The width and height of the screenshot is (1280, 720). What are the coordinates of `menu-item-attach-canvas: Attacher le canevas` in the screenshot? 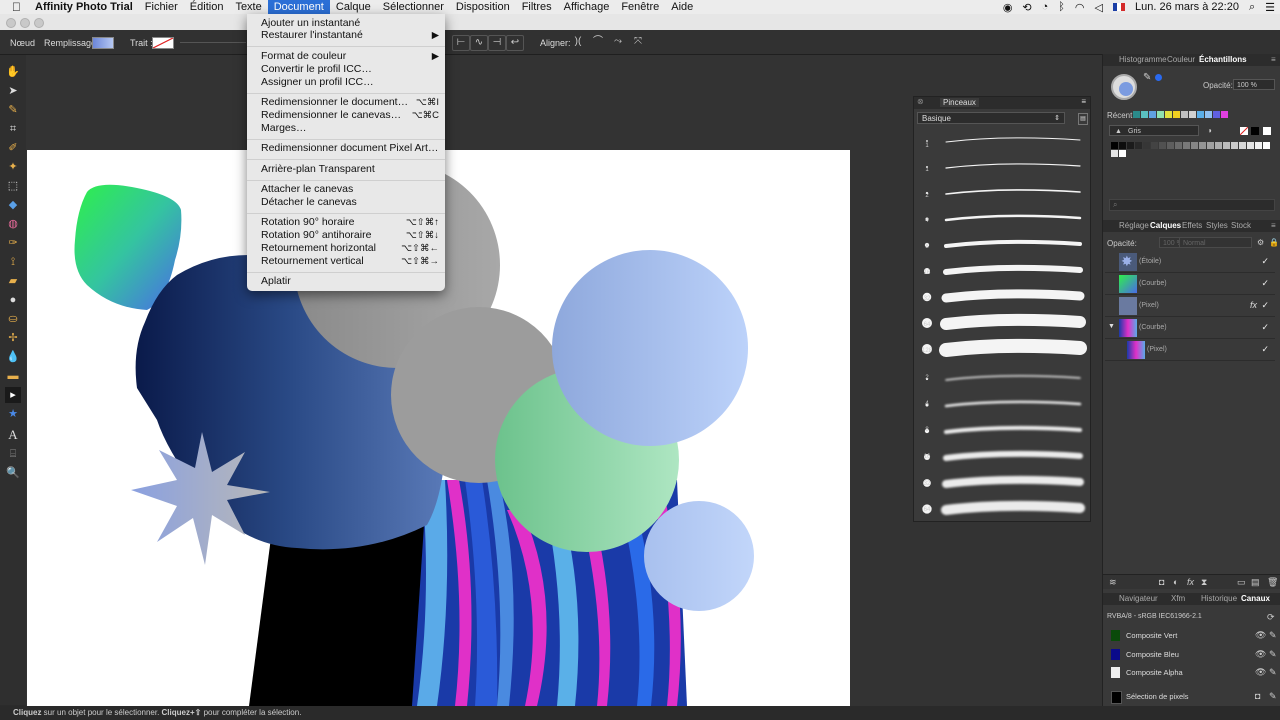 It's located at (350, 189).